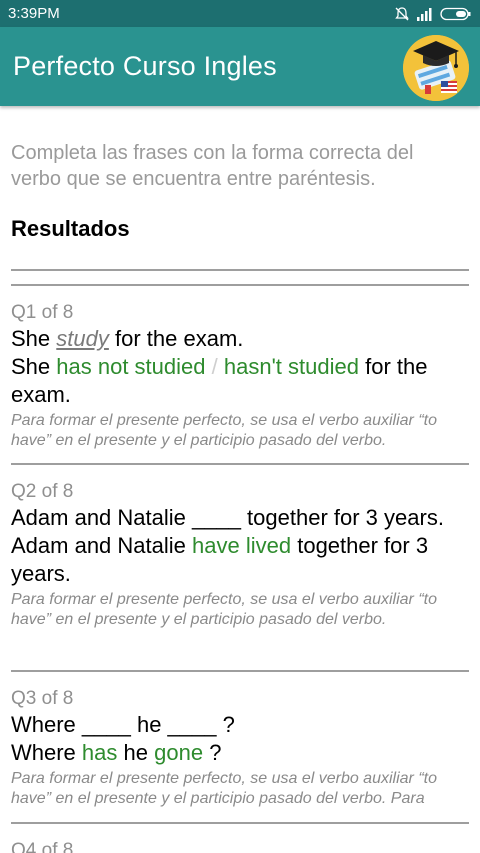 This screenshot has height=853, width=480. Describe the element at coordinates (70, 228) in the screenshot. I see `results-heading: Resultados` at that location.